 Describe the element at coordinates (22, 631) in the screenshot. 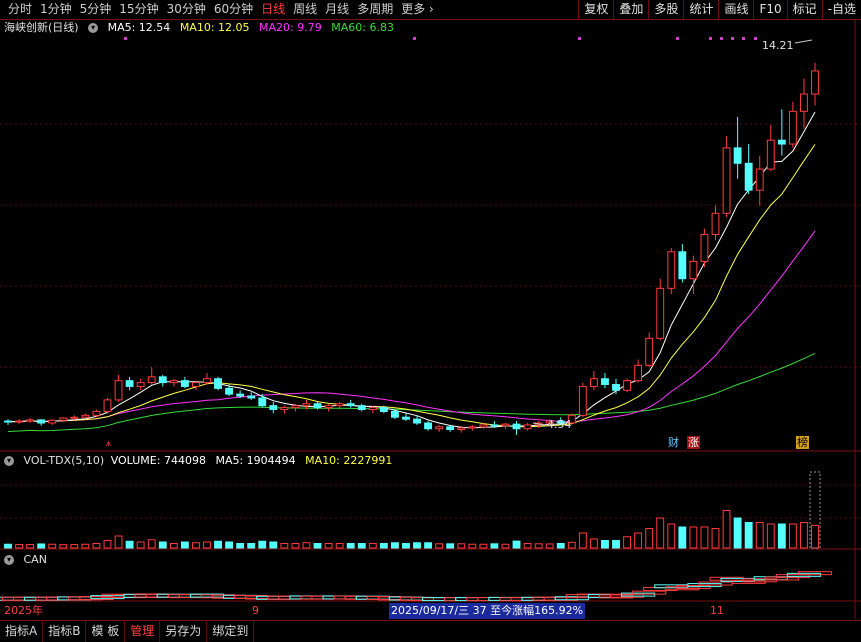

I see `indicator-tab-0: 指标A` at that location.